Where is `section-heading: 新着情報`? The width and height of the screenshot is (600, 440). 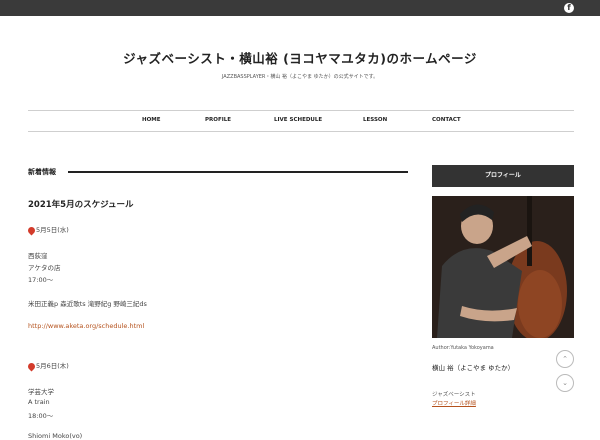
section-heading: 新着情報 is located at coordinates (42, 172).